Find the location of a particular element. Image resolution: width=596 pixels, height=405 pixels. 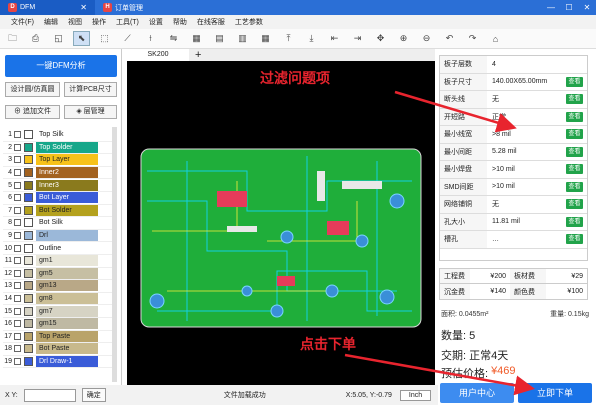

arrow-to-short-circuit is located at coordinates (455, 111).